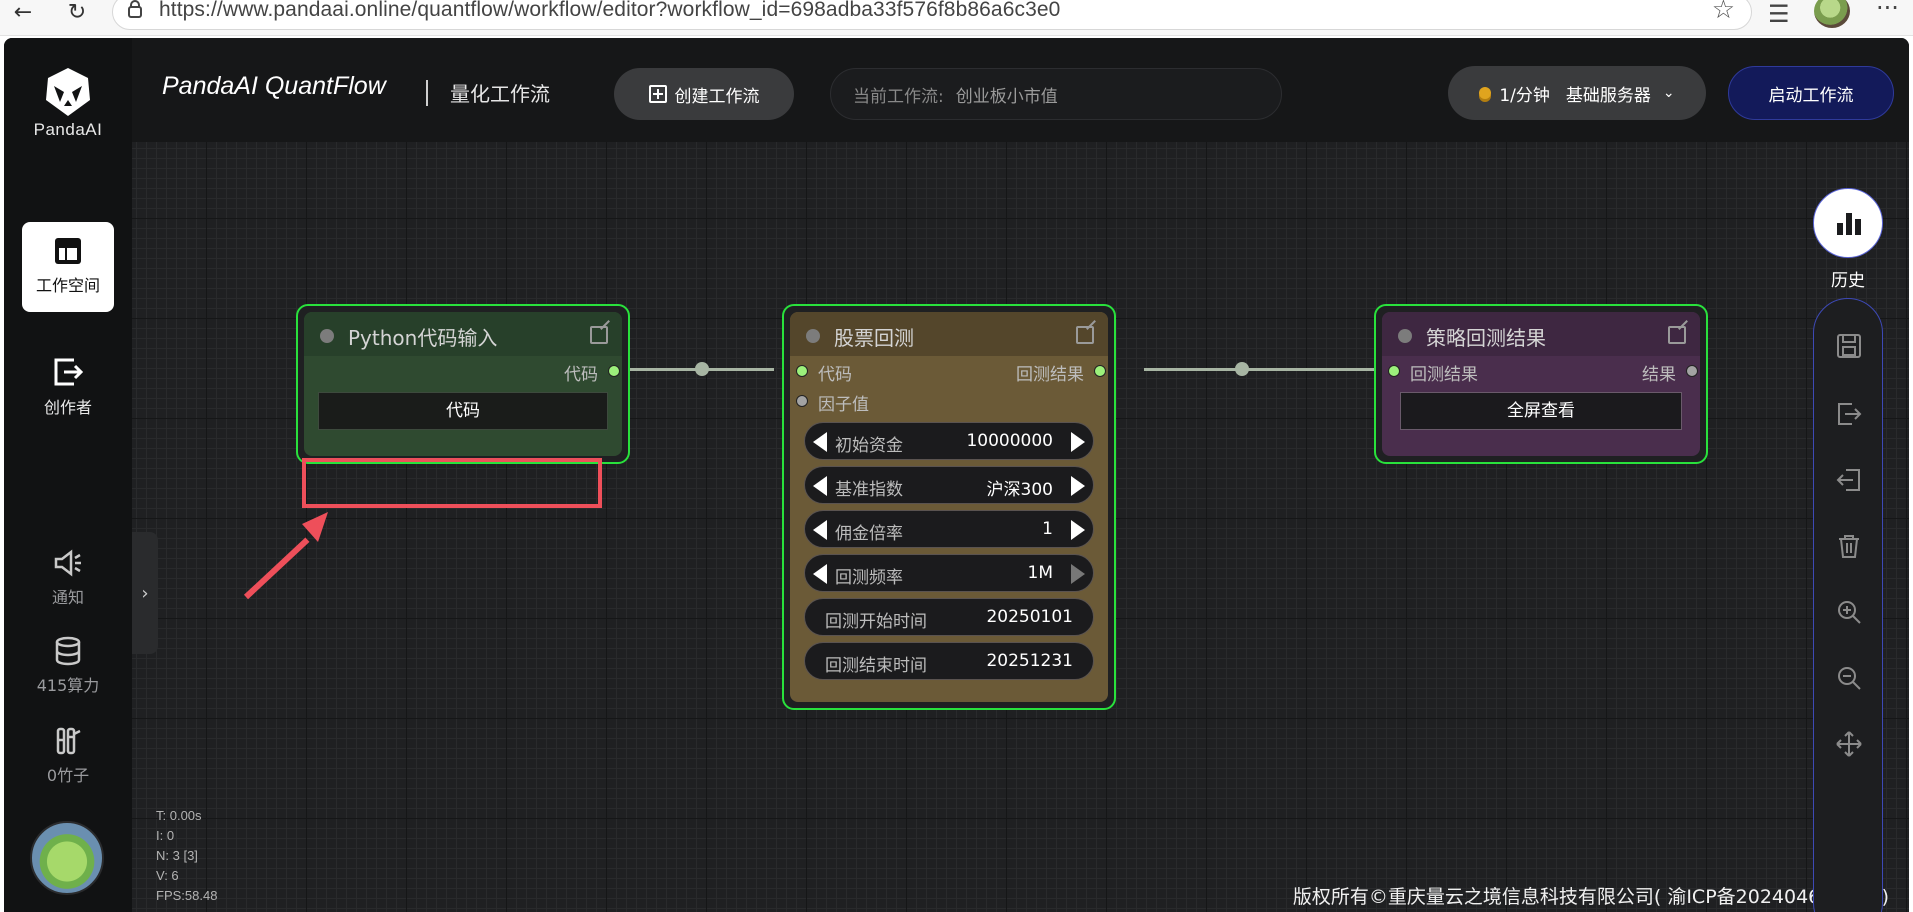  What do you see at coordinates (68, 387) in the screenshot?
I see `sidebar-item-creator: 创作者` at bounding box center [68, 387].